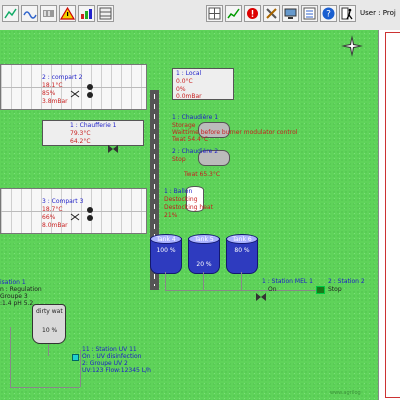  I want to click on fertilisation-group: Groupe 3, so click(14, 296).